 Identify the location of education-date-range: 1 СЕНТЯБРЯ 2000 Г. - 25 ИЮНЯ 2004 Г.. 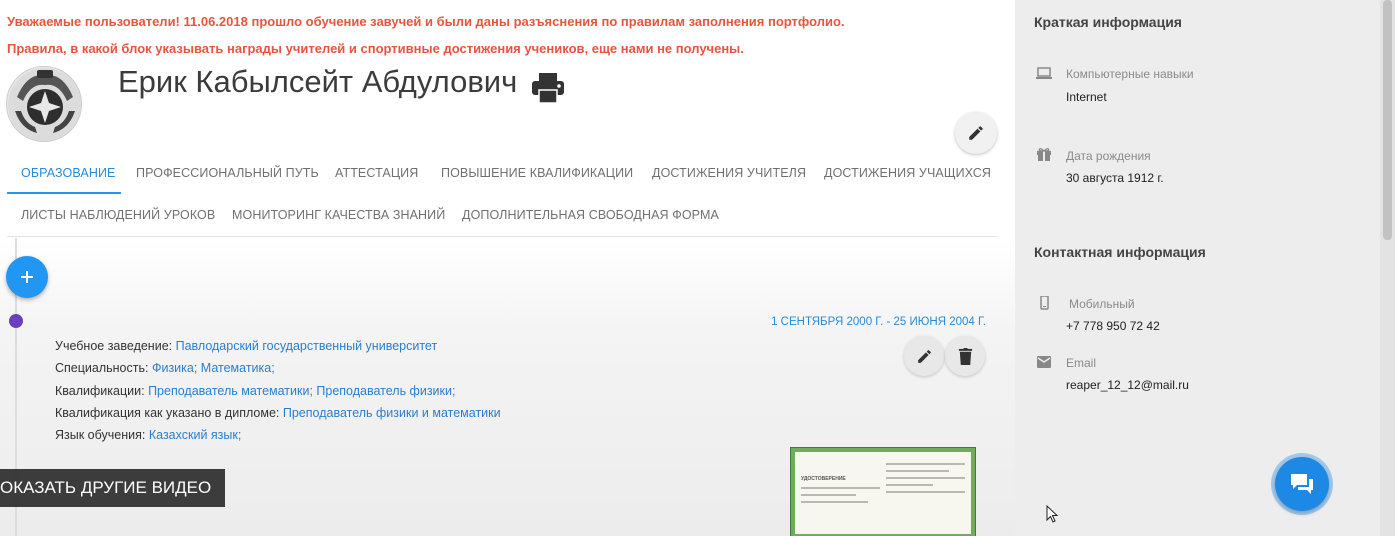
(878, 322).